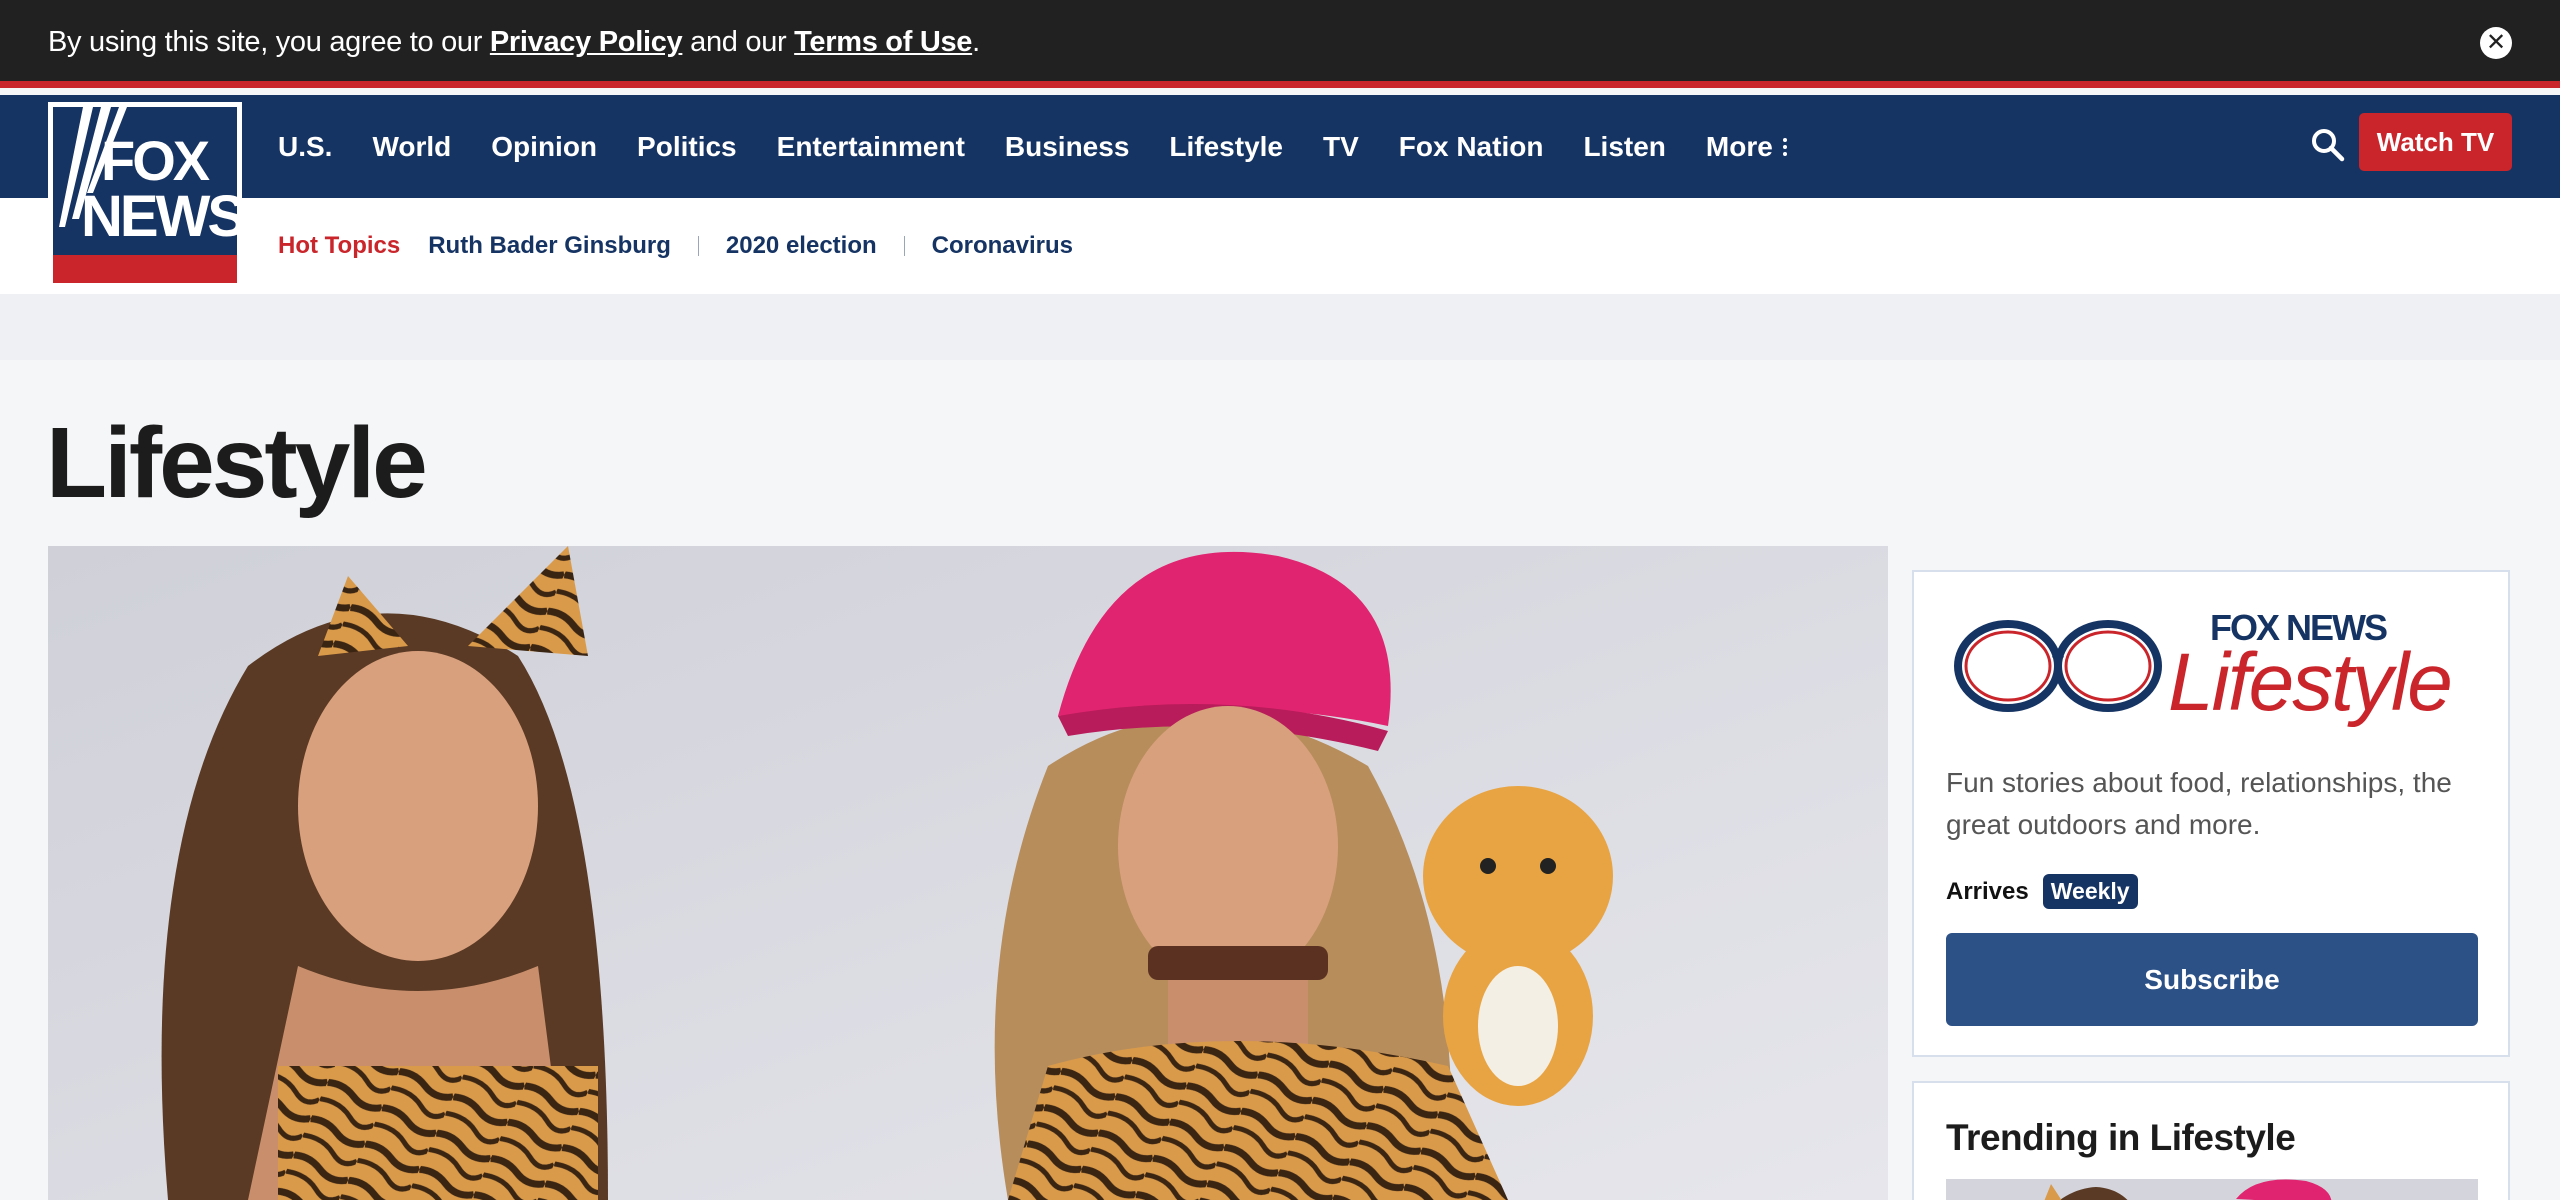 The image size is (2560, 1200). Describe the element at coordinates (801, 246) in the screenshot. I see `topic-link-2020-election: 2020 election` at that location.